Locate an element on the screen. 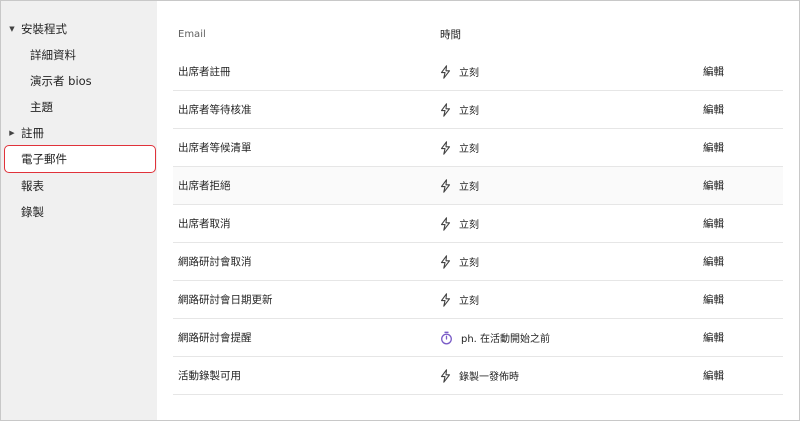 This screenshot has height=421, width=800. sidebar-item-details: 詳細資料 is located at coordinates (79, 55).